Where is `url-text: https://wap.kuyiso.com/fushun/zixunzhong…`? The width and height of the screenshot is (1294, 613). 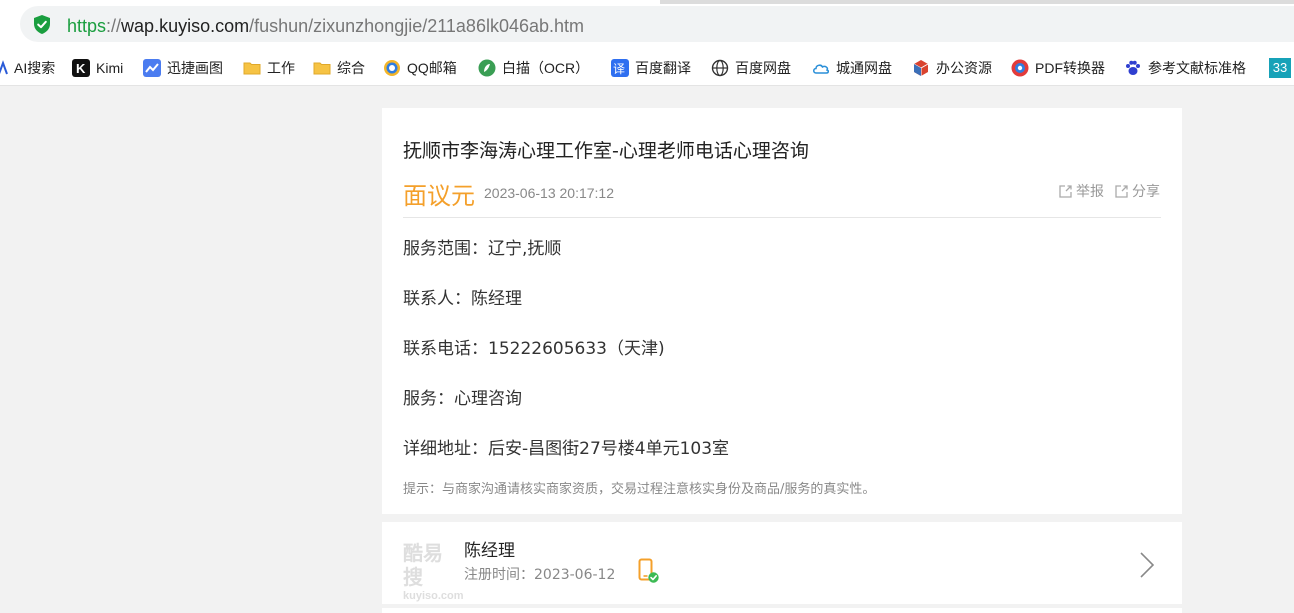 url-text: https://wap.kuyiso.com/fushun/zixunzhong… is located at coordinates (325, 26).